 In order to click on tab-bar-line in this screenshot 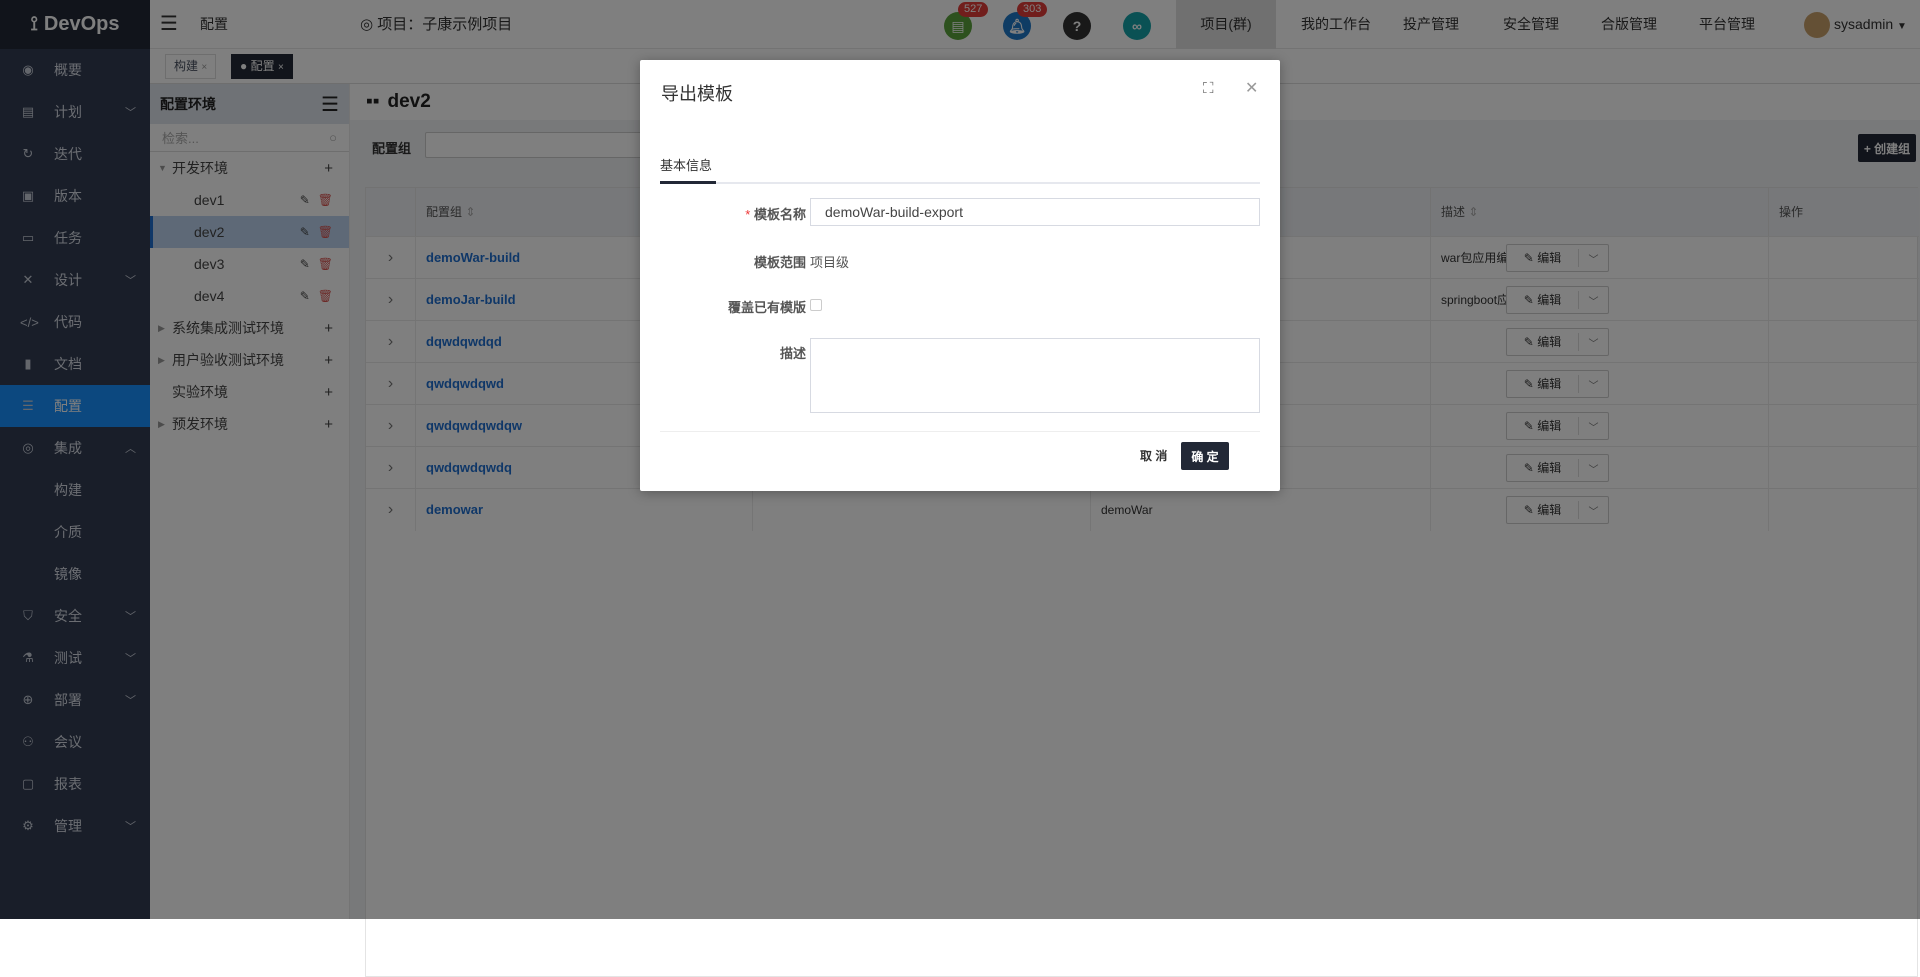, I will do `click(960, 183)`.